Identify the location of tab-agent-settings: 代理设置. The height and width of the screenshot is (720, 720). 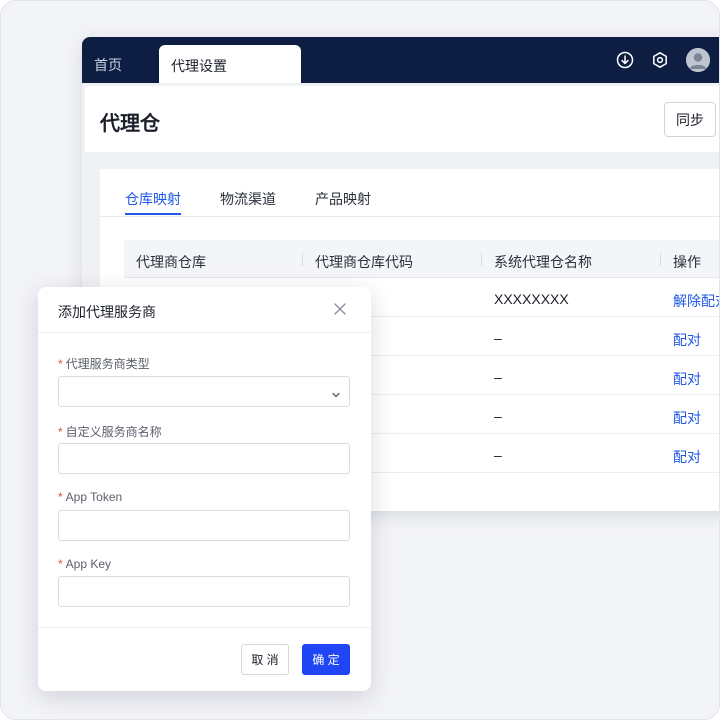
(230, 64).